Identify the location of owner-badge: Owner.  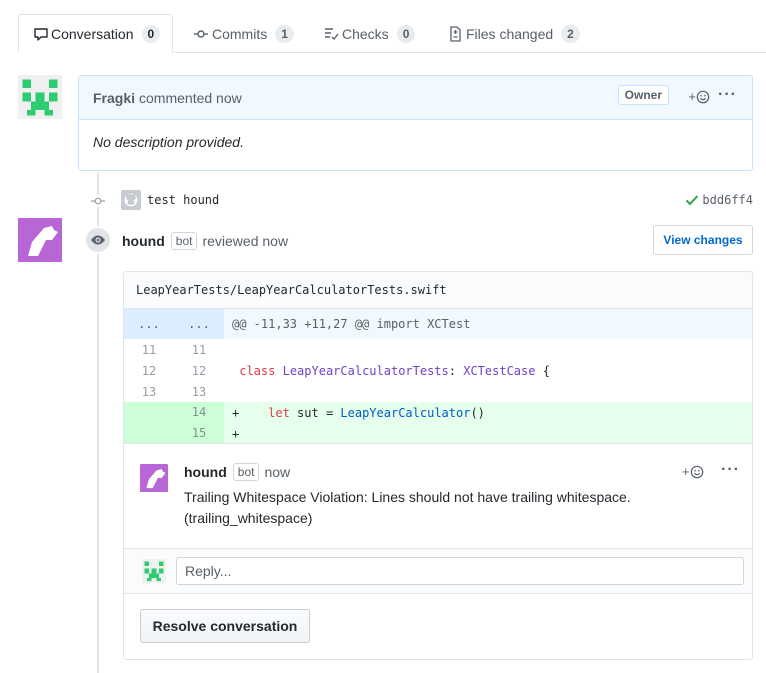
(643, 95).